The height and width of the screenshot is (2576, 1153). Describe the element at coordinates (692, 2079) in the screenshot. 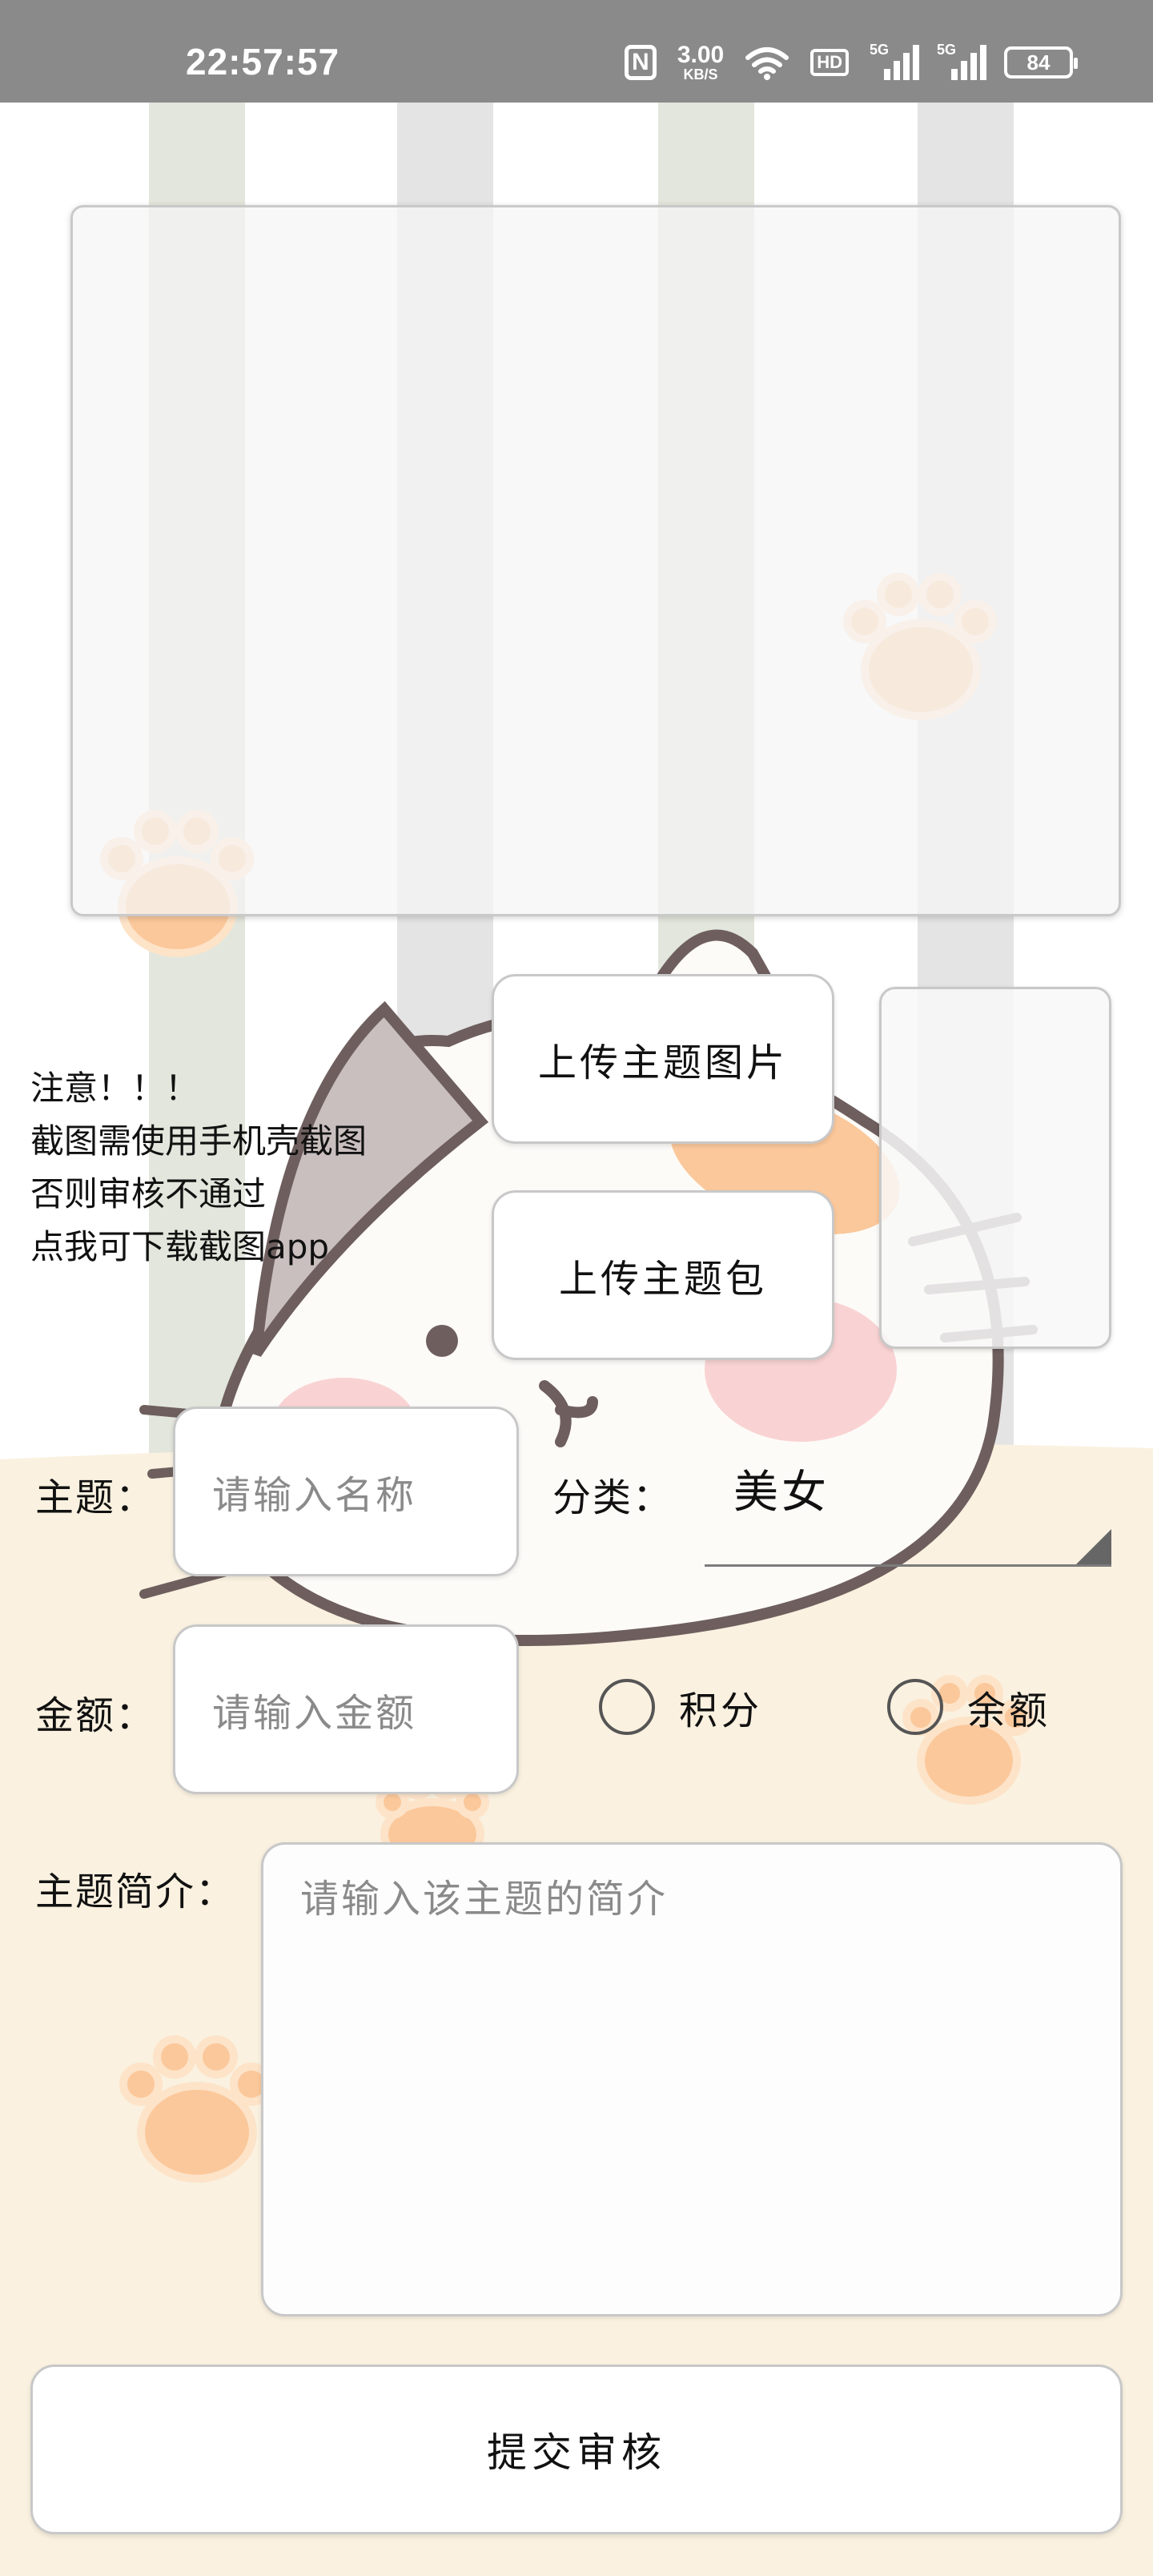

I see `intro-textarea: 请输入该主题的简介` at that location.